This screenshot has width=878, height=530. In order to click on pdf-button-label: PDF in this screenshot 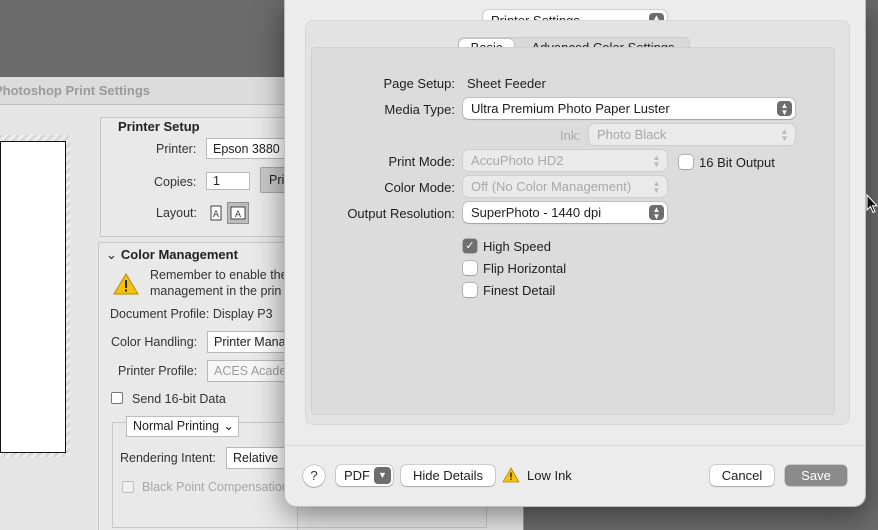, I will do `click(357, 475)`.